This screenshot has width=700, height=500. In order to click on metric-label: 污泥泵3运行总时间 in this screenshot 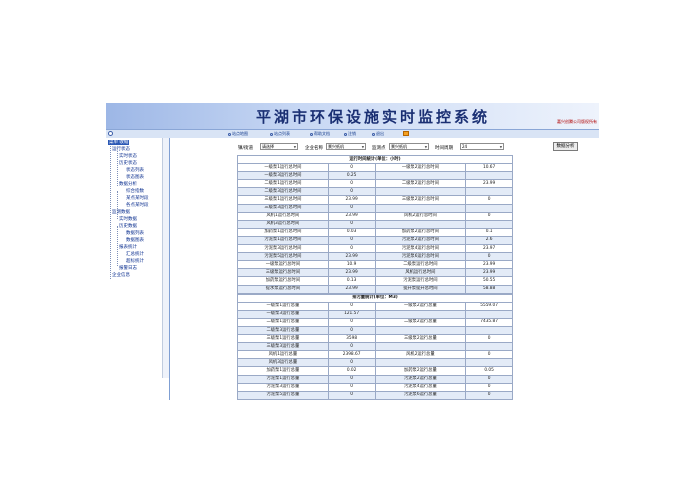, I will do `click(283, 249)`.